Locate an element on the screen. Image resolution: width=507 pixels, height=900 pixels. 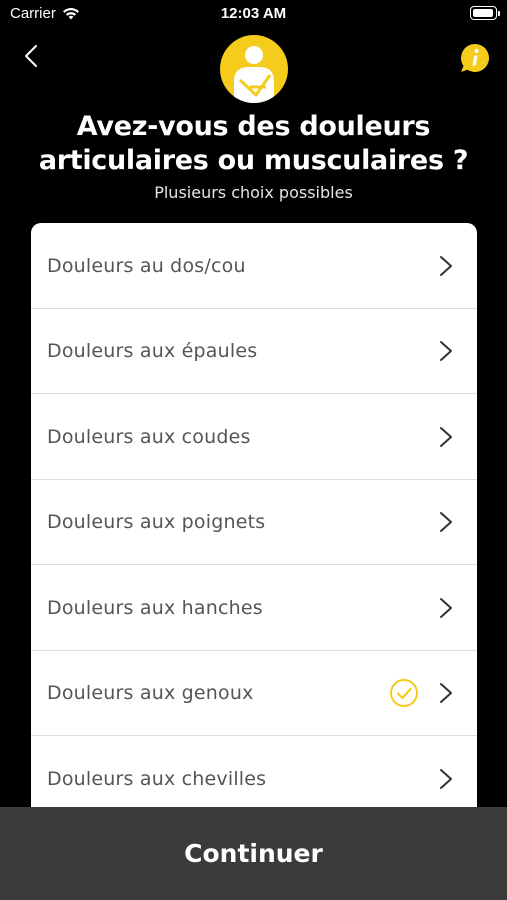
option-row-epaules: Douleurs aux épaules is located at coordinates (254, 352).